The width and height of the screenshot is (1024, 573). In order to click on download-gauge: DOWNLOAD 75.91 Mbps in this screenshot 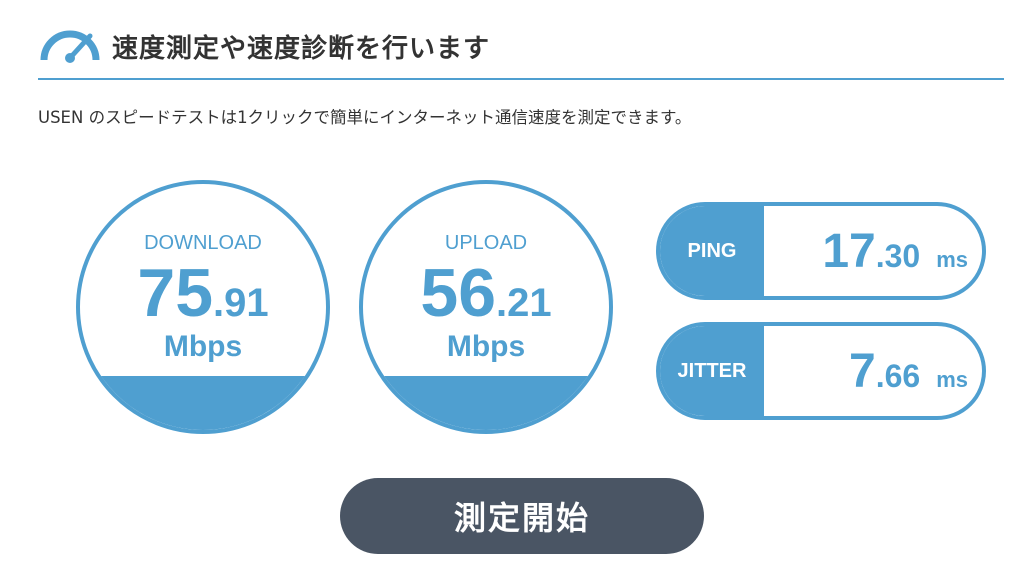, I will do `click(203, 307)`.